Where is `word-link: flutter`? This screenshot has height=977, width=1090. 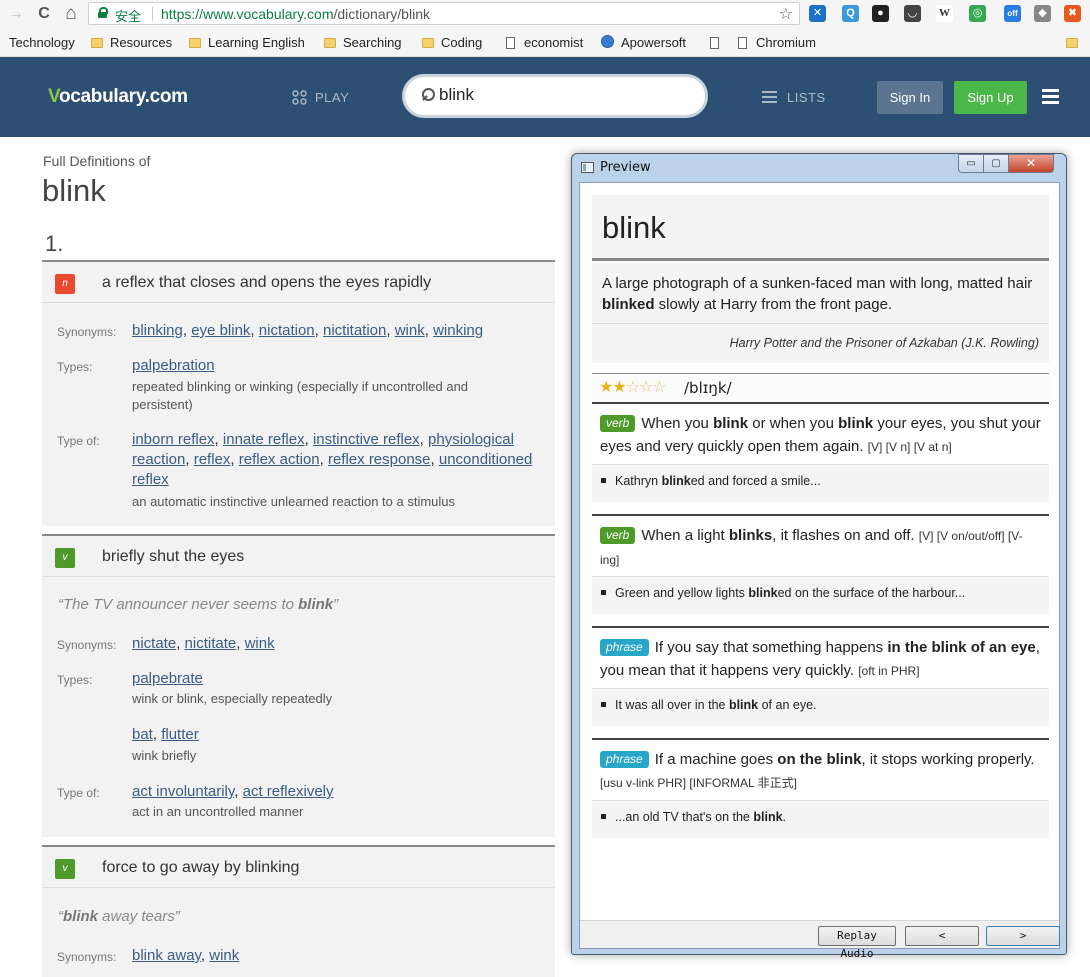 word-link: flutter is located at coordinates (180, 734).